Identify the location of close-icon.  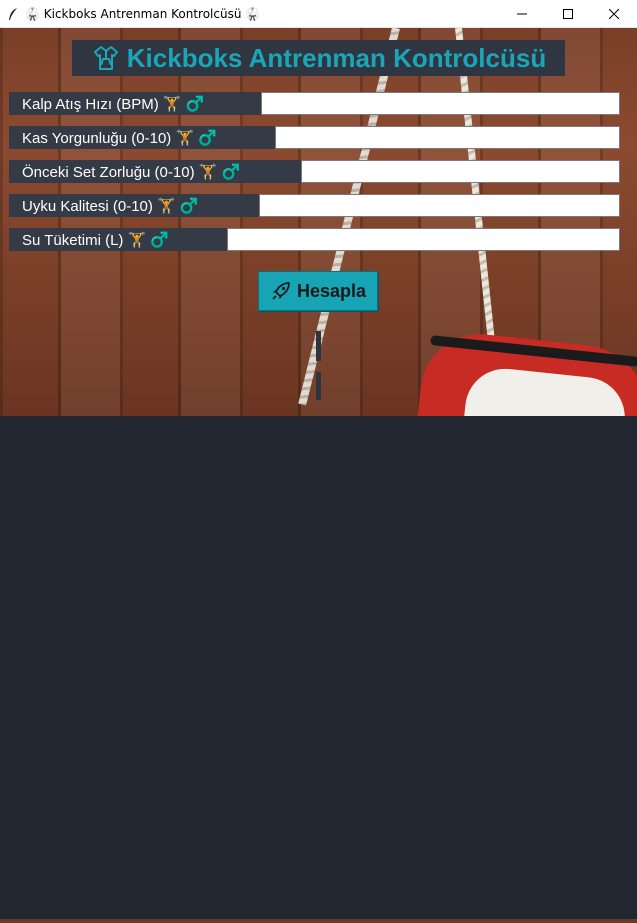
(614, 14).